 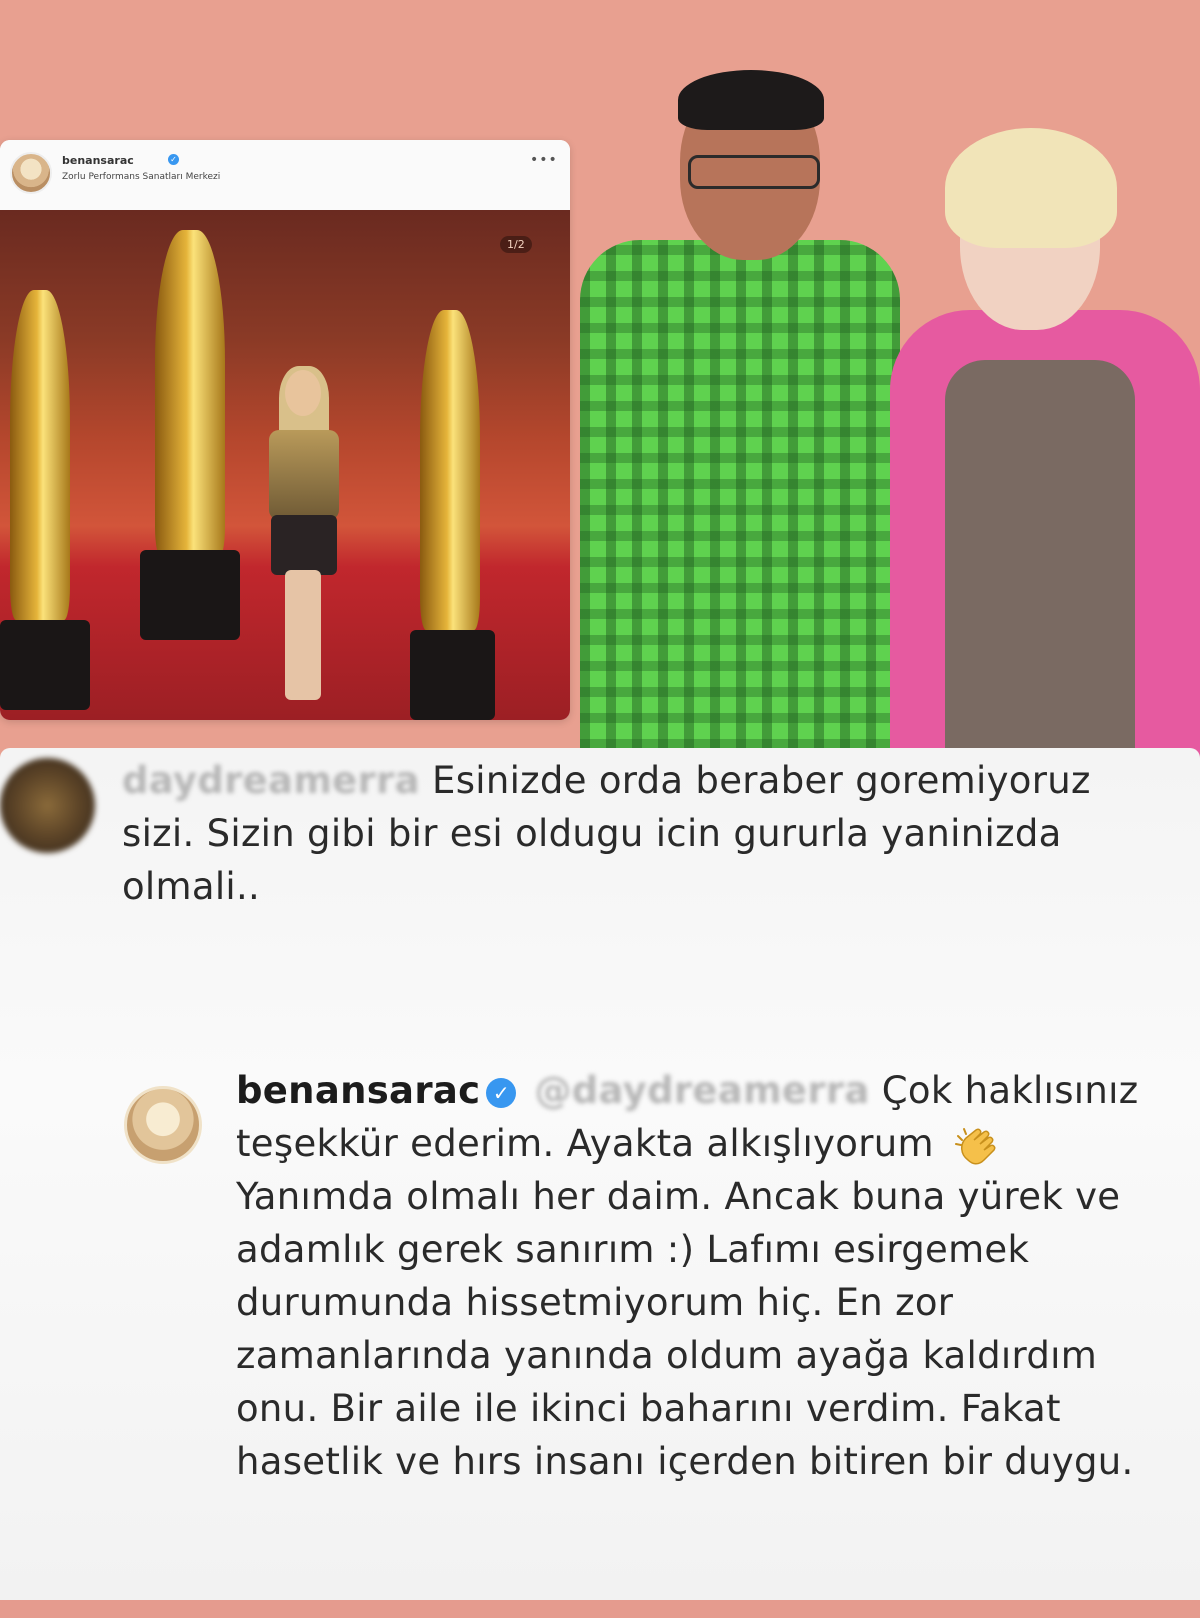 What do you see at coordinates (31, 173) in the screenshot?
I see `post-author-avatar` at bounding box center [31, 173].